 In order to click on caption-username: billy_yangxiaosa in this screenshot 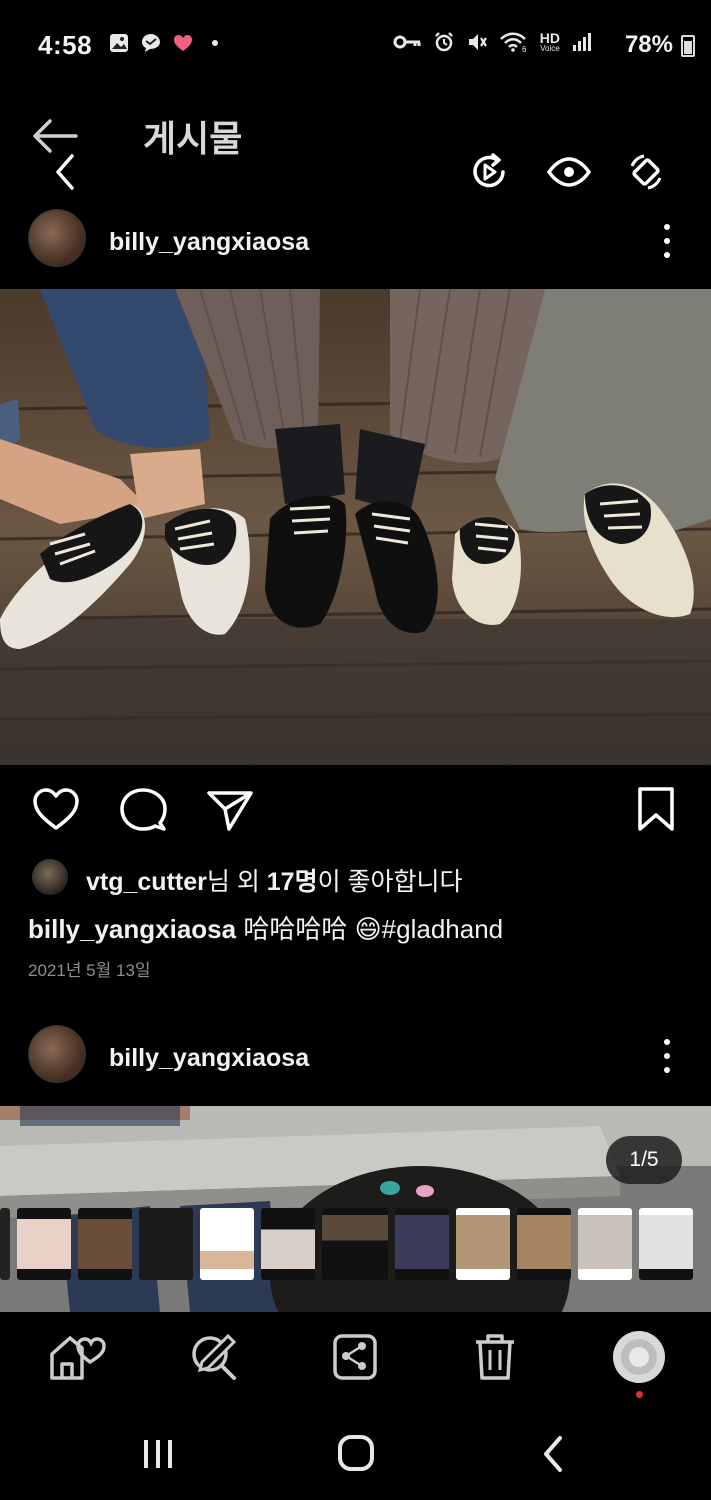, I will do `click(132, 929)`.